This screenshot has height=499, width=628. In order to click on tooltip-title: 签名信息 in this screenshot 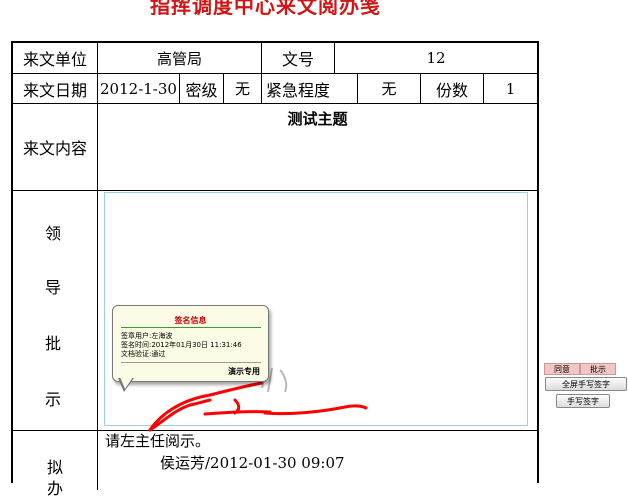, I will do `click(190, 320)`.